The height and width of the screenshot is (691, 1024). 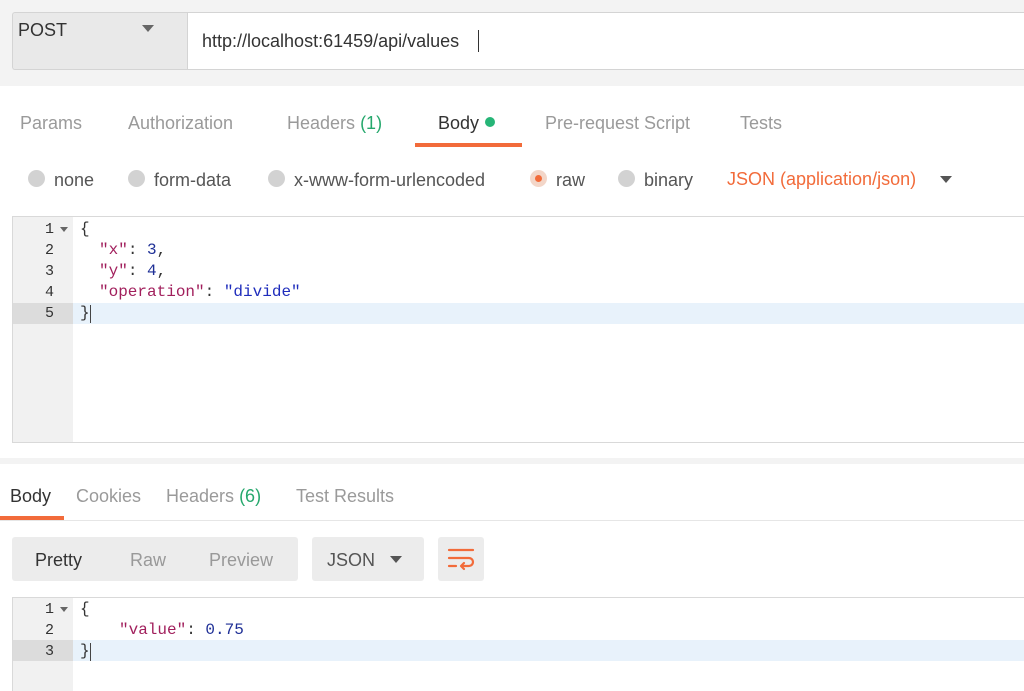 I want to click on url-text: http://localhost:61459/api/values, so click(x=331, y=41).